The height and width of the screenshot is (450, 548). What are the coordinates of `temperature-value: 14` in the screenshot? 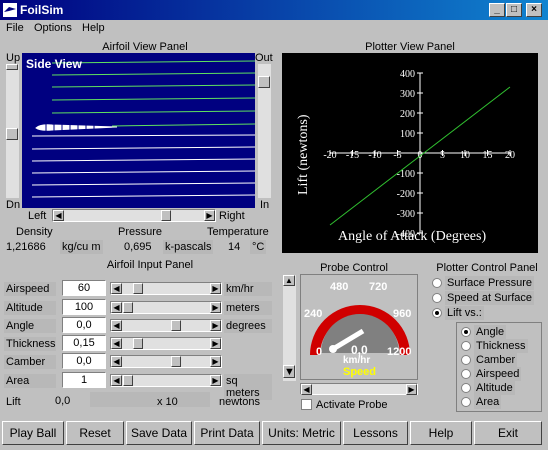 It's located at (234, 247).